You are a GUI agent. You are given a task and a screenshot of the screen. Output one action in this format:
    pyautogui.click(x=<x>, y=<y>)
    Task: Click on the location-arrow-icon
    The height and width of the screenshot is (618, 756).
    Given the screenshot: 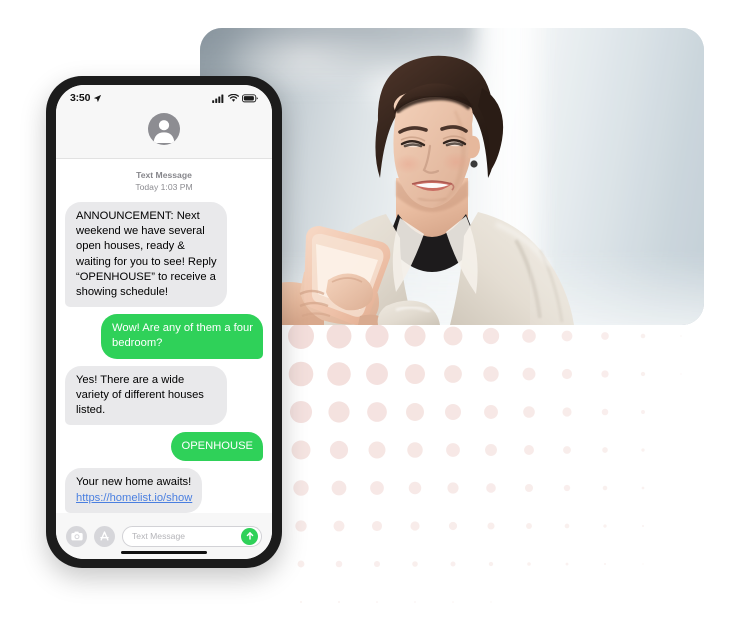 What is the action you would take?
    pyautogui.click(x=98, y=98)
    